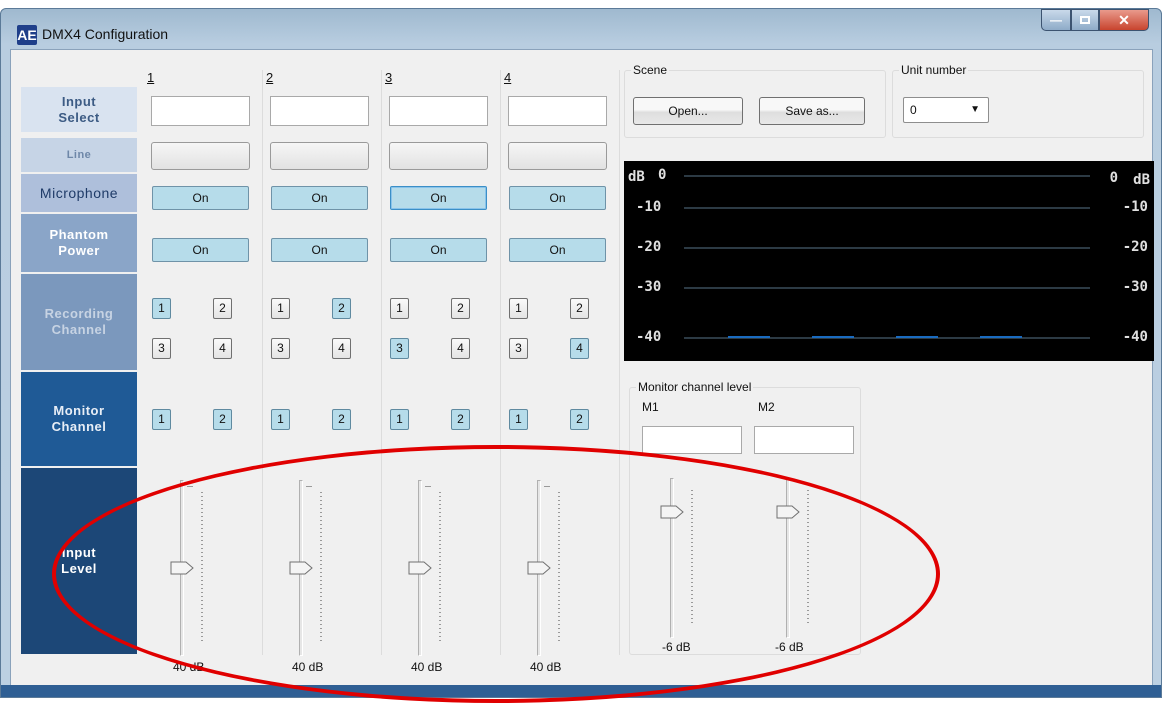 Image resolution: width=1162 pixels, height=703 pixels. Describe the element at coordinates (1113, 178) in the screenshot. I see `meter-scale-right-label: 0` at that location.